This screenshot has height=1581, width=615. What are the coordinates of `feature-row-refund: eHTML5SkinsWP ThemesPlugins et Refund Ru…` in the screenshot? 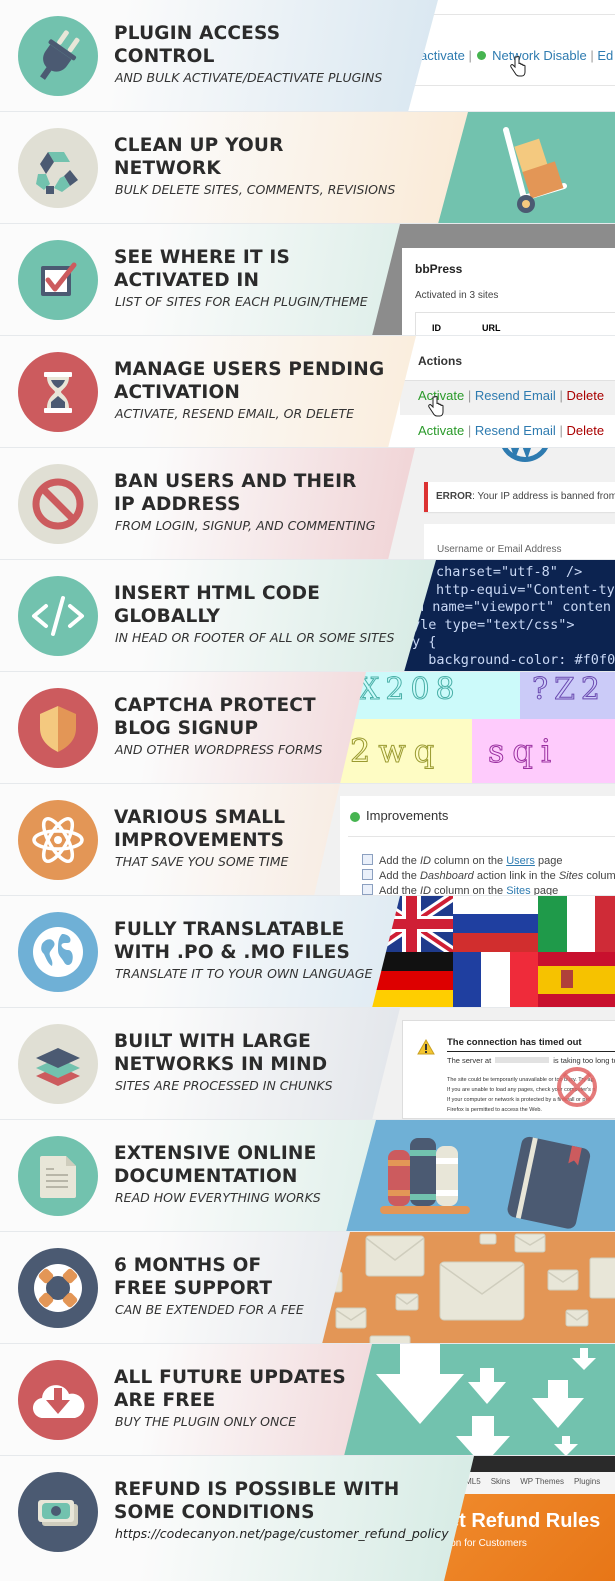 It's located at (307, 1518).